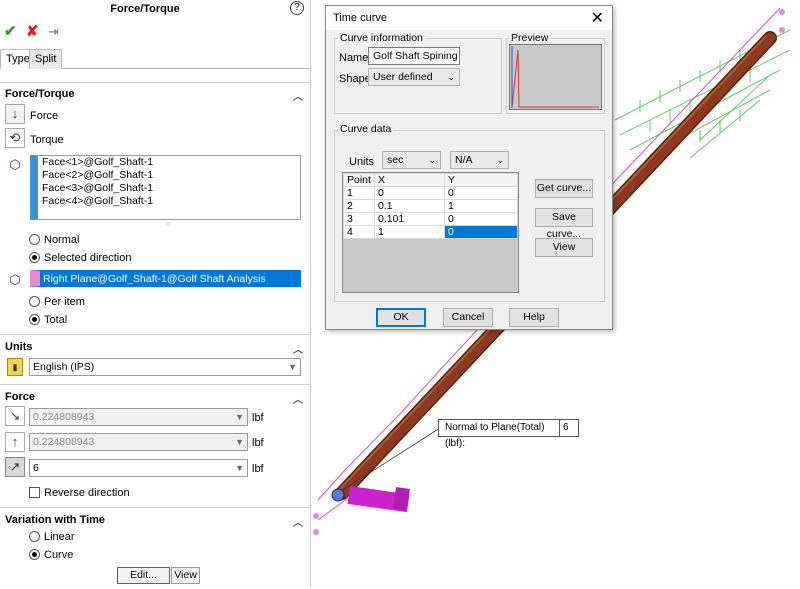  I want to click on section-title: Variation with Time, so click(55, 520).